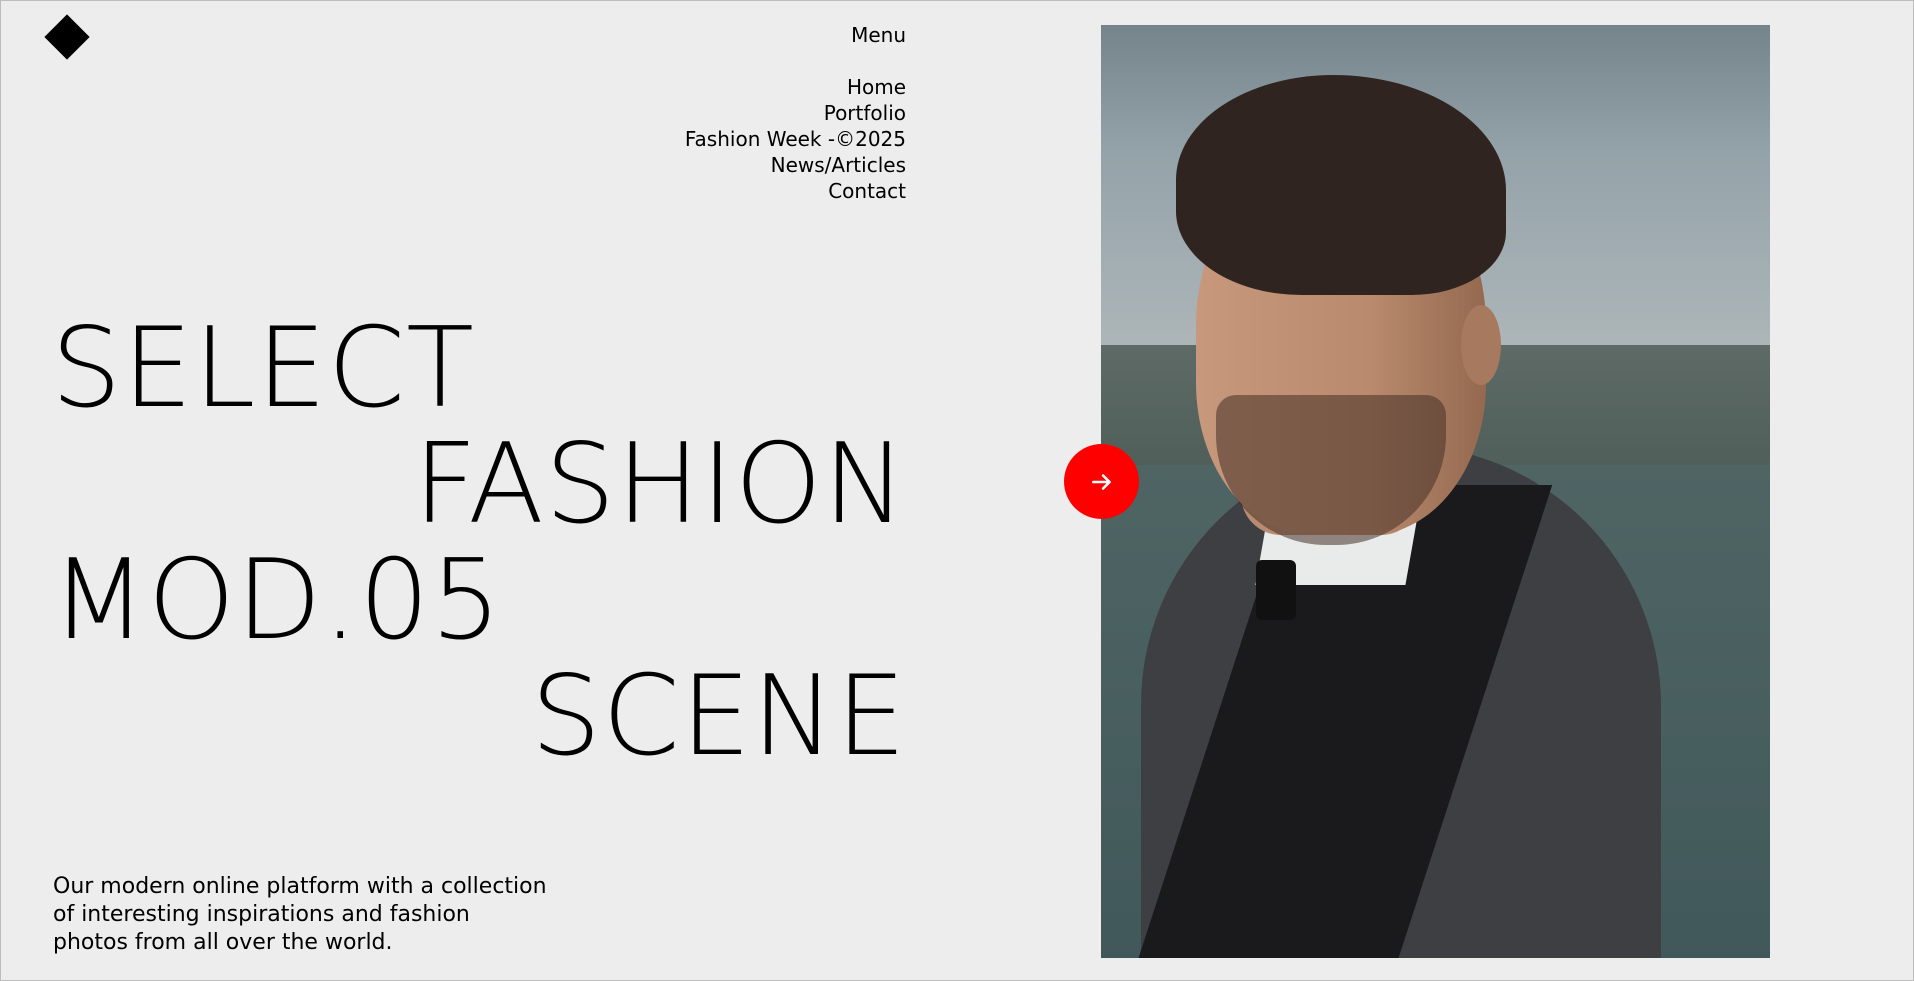 Image resolution: width=1914 pixels, height=981 pixels. I want to click on diamond-logo-icon, so click(67, 37).